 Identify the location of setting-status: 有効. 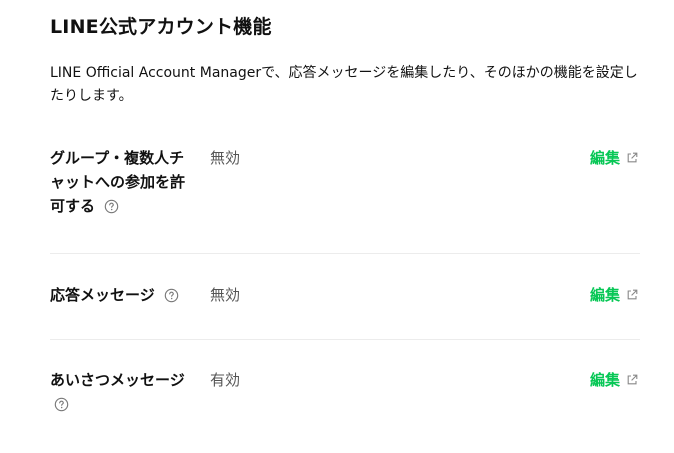
(225, 380).